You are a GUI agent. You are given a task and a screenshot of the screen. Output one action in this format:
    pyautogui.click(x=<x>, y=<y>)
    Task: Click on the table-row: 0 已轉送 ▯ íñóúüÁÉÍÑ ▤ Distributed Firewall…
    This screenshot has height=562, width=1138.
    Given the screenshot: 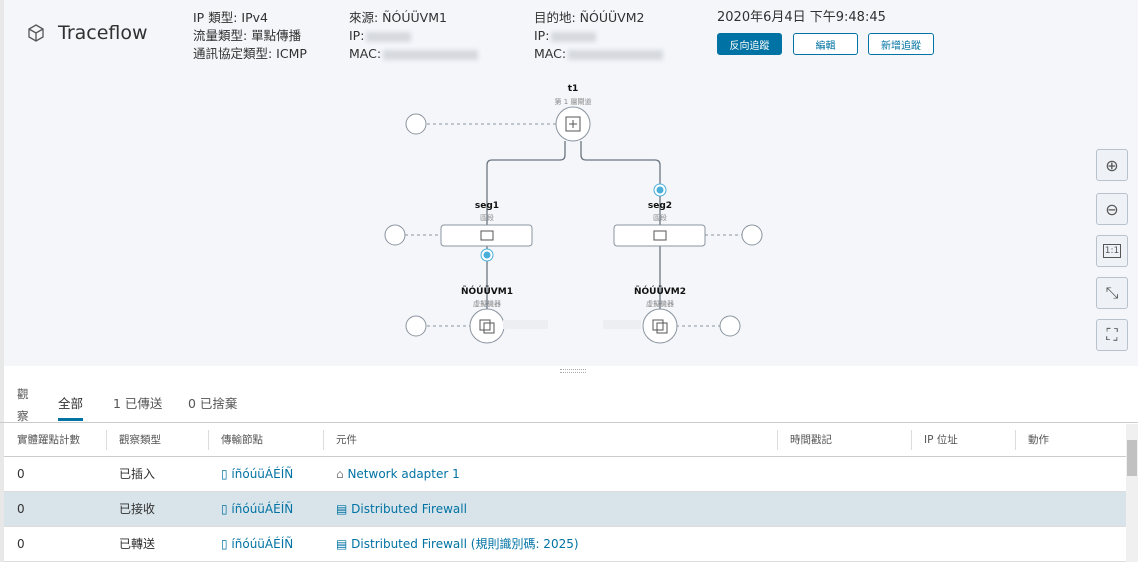 What is the action you would take?
    pyautogui.click(x=565, y=544)
    